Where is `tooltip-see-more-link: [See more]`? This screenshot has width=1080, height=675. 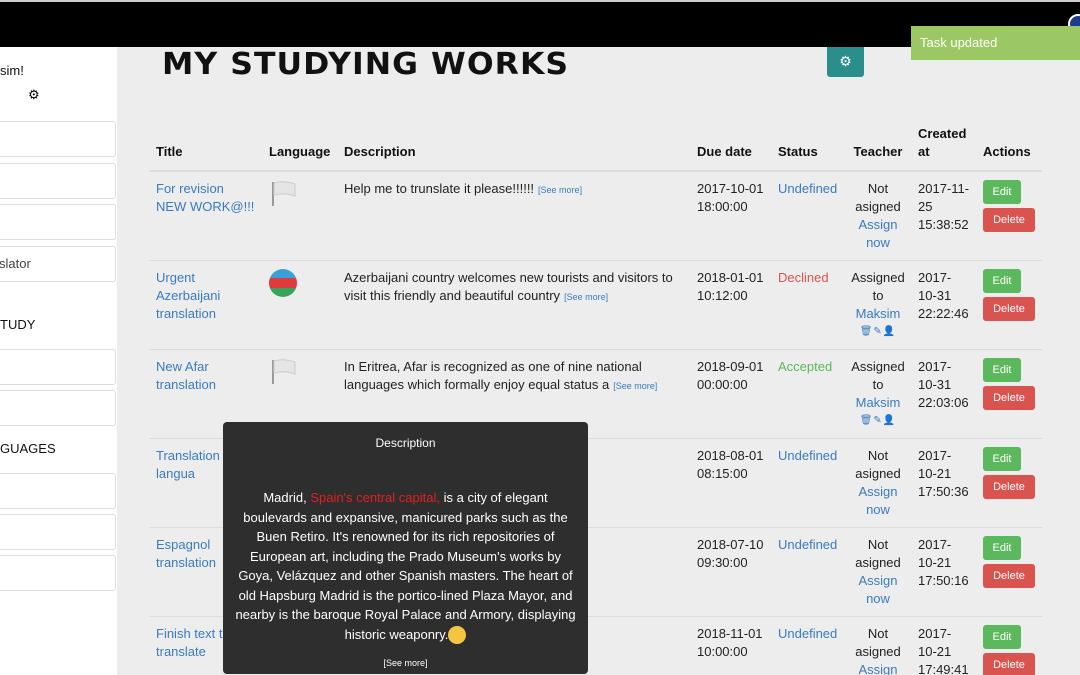
tooltip-see-more-link: [See more] is located at coordinates (405, 663).